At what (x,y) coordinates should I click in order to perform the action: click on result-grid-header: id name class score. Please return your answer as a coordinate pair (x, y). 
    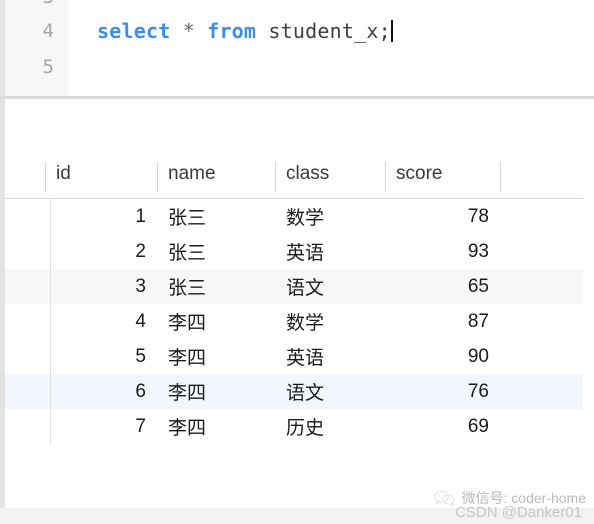
    Looking at the image, I should click on (294, 178).